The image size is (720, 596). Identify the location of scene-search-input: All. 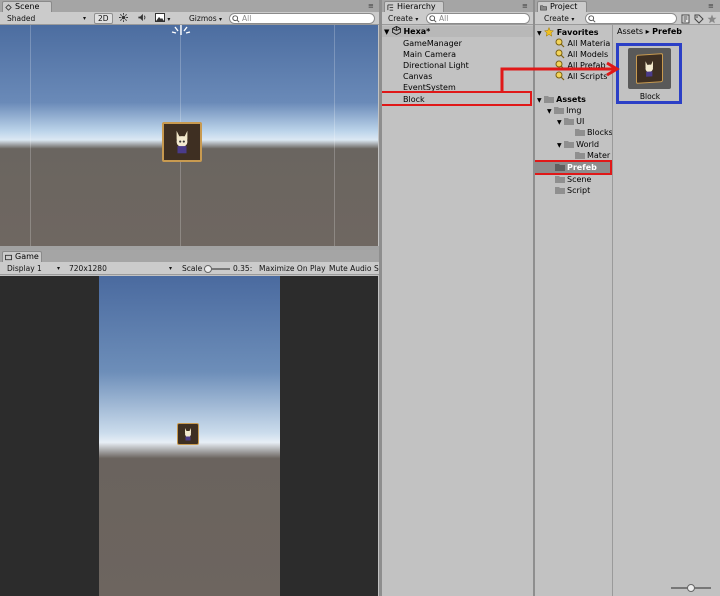
(302, 18).